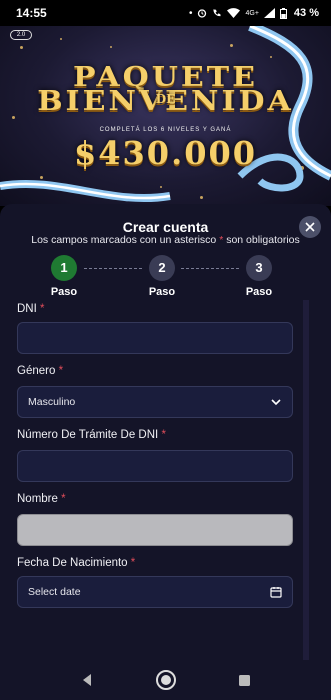  I want to click on tramite-label: Número De Trámite De DNI *, so click(91, 435).